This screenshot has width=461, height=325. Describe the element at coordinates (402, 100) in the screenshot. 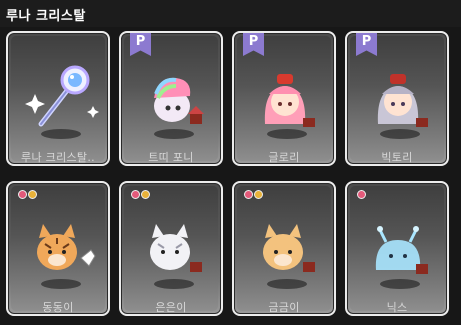

I see `grey-hair-girl-icon` at that location.